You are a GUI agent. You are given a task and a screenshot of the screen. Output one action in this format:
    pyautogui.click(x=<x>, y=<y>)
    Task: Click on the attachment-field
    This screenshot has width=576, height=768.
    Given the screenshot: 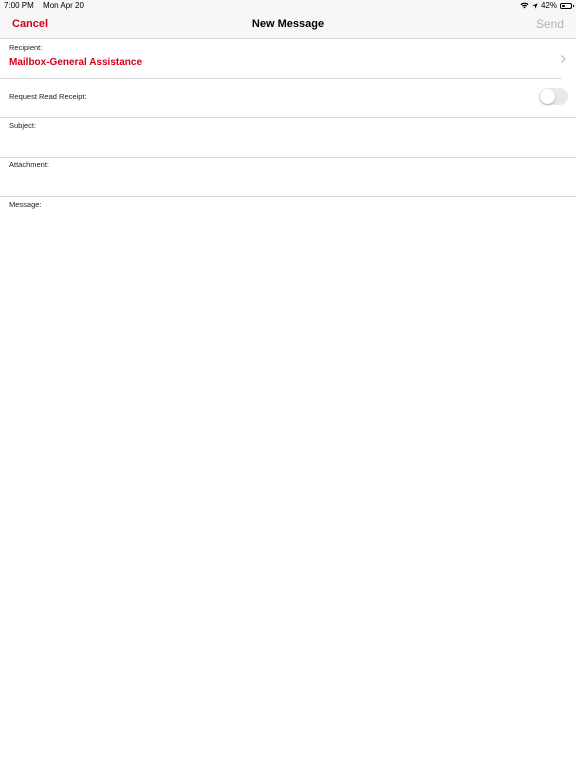 What is the action you would take?
    pyautogui.click(x=288, y=177)
    